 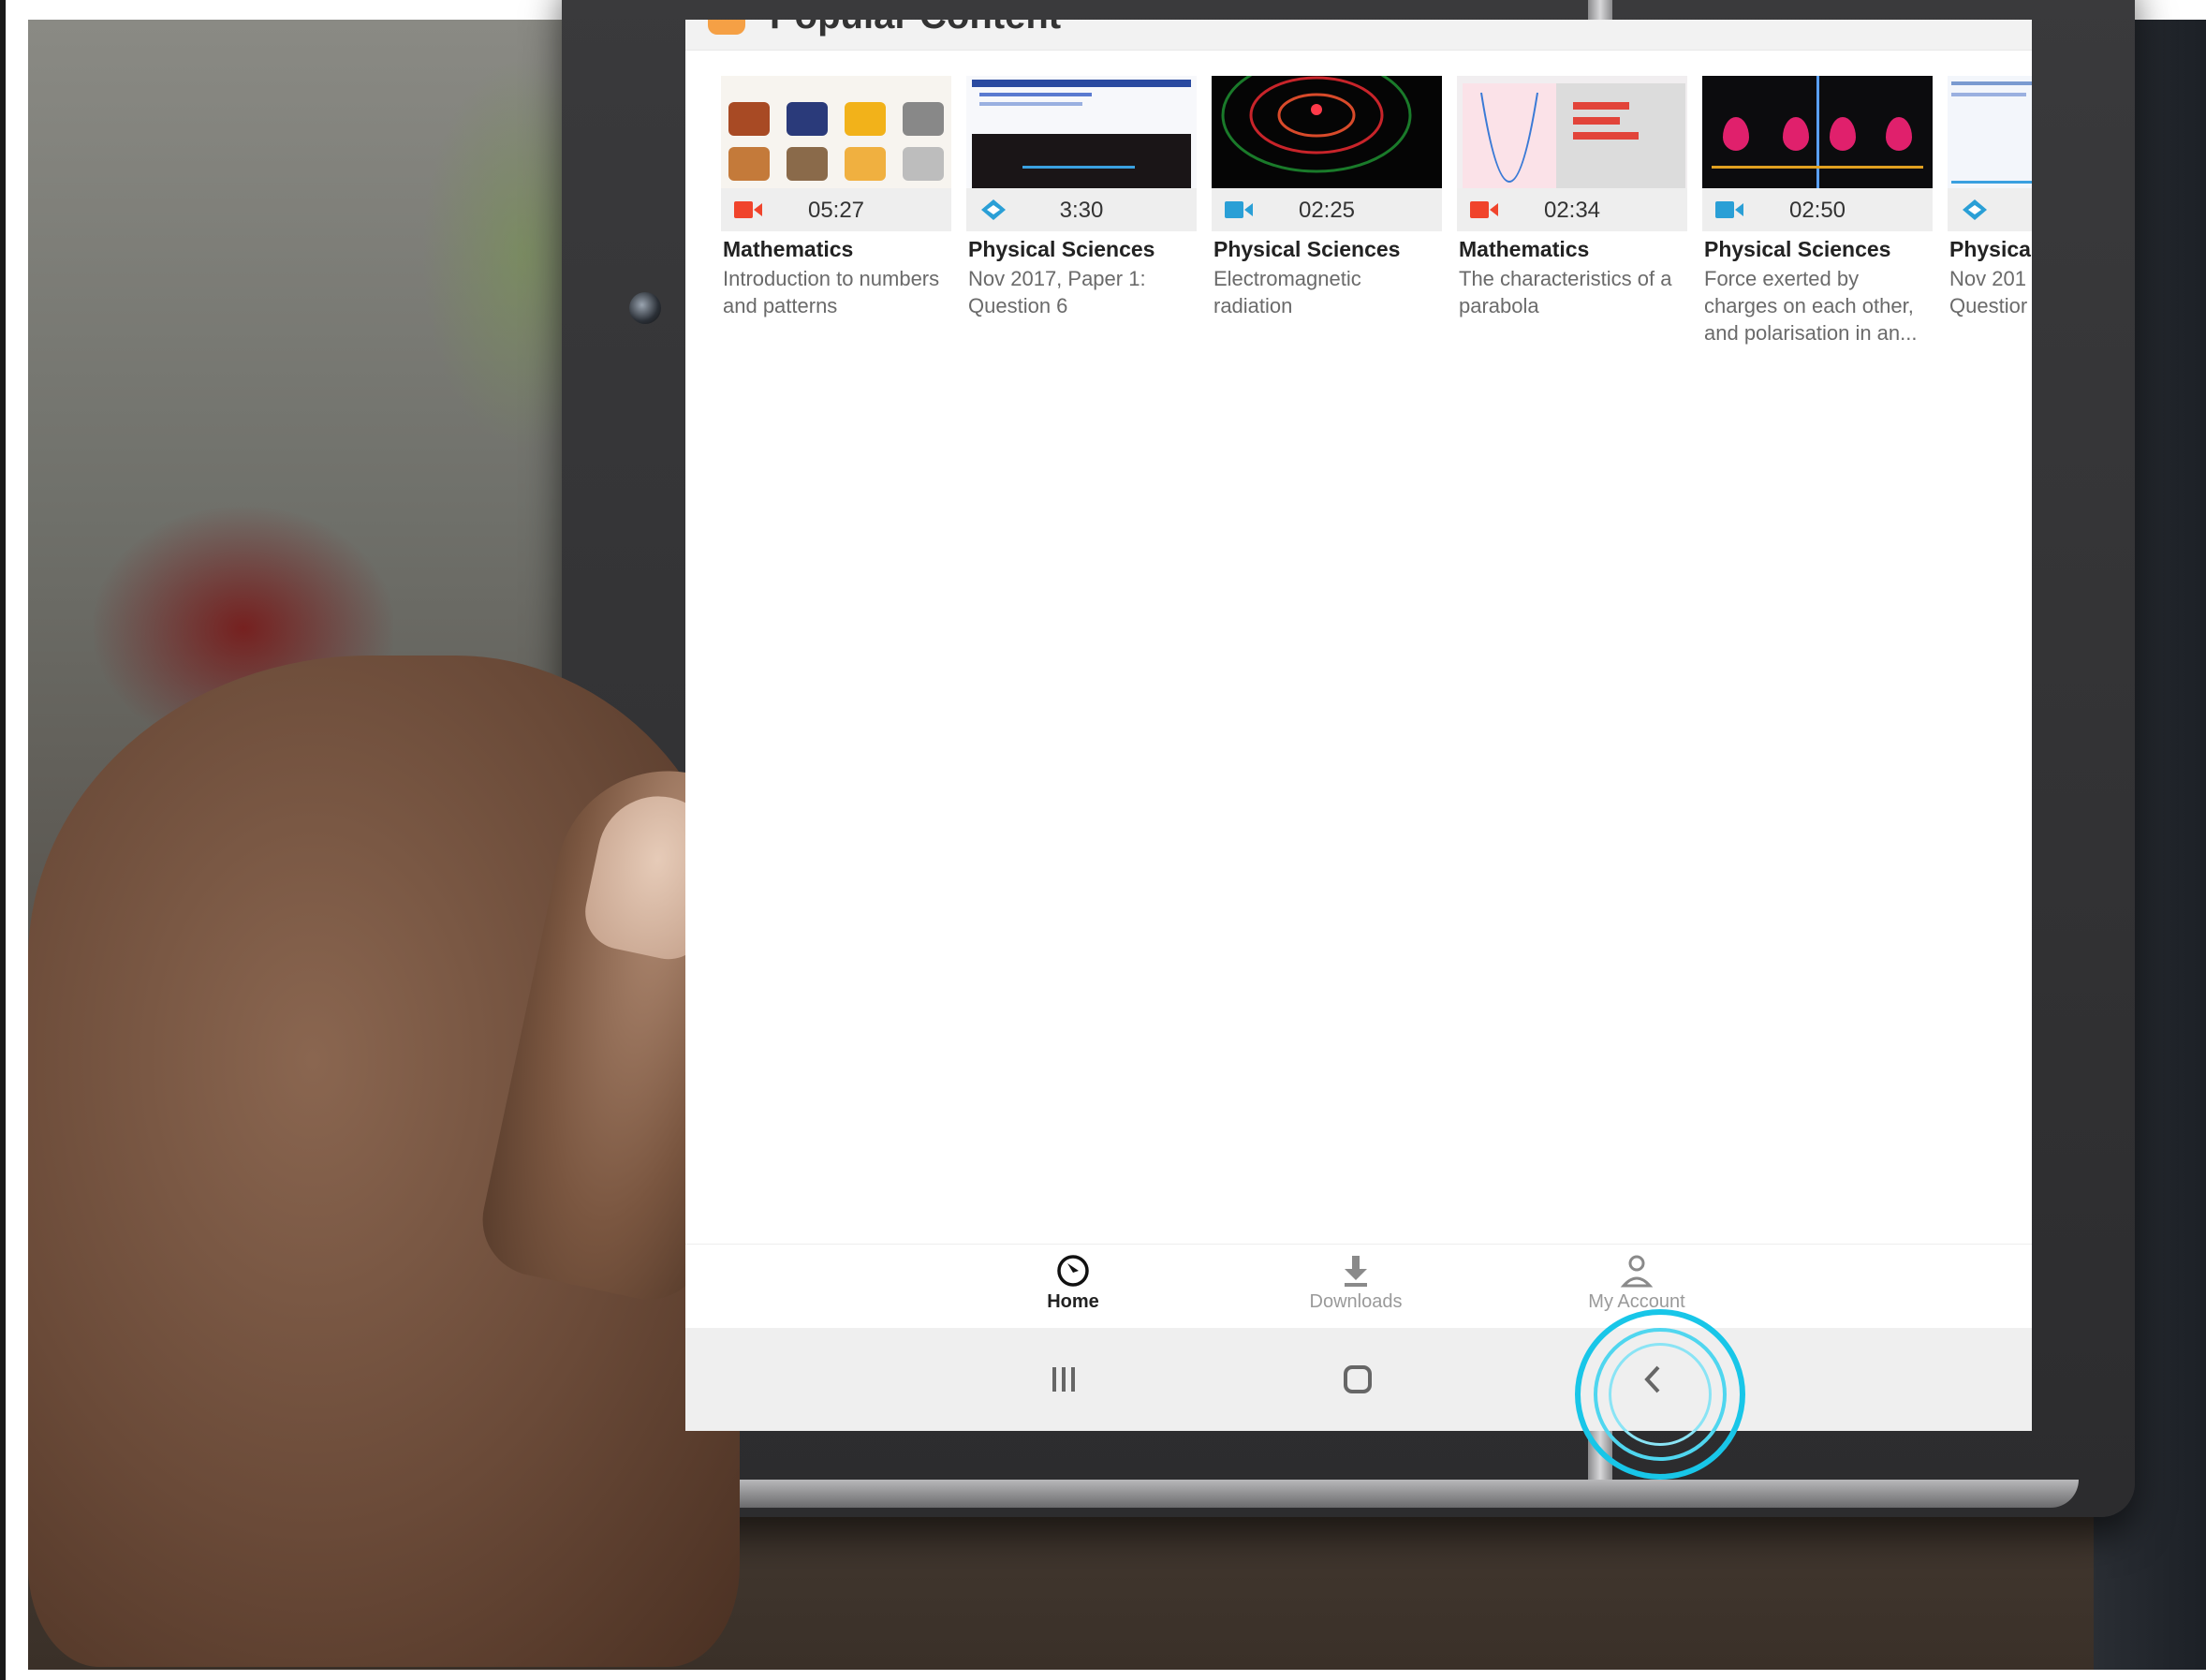 What do you see at coordinates (1356, 1301) in the screenshot?
I see `nav-downloads-label: Downloads` at bounding box center [1356, 1301].